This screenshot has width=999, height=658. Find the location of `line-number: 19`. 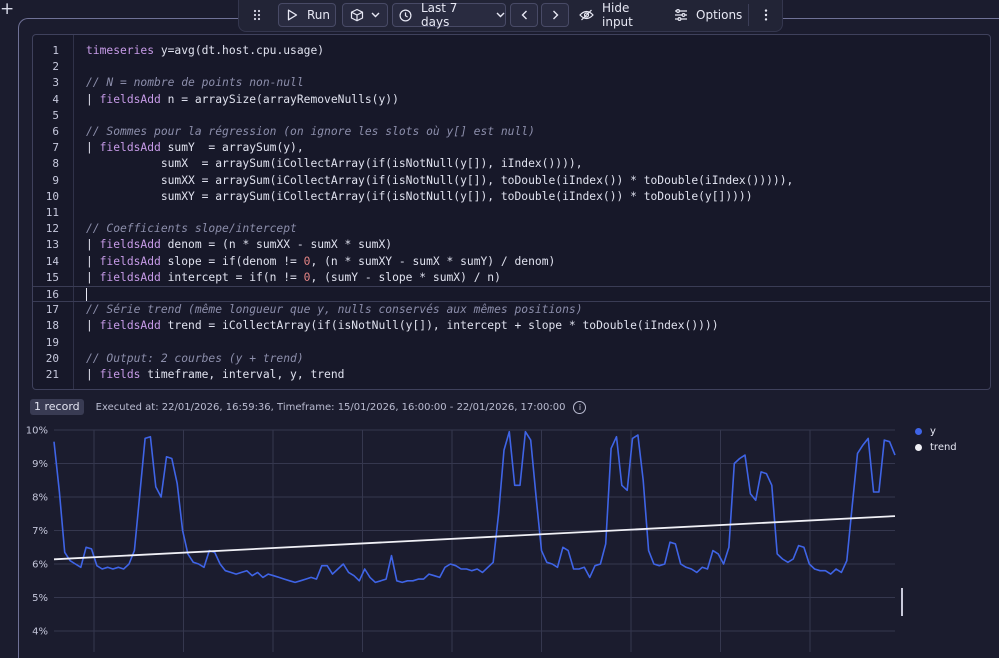

line-number: 19 is located at coordinates (52, 342).